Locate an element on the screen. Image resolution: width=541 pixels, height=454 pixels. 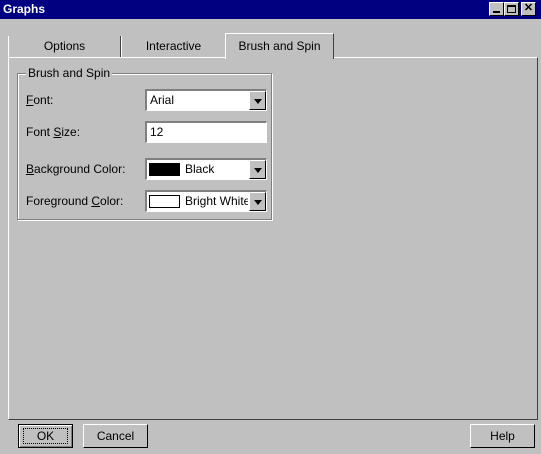
background-color-select: Black is located at coordinates (206, 169).